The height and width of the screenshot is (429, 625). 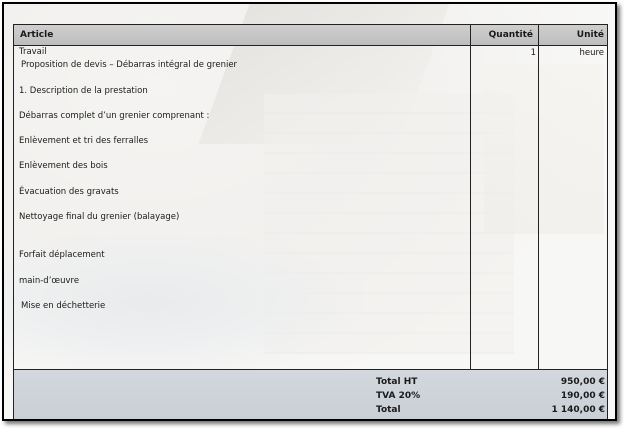 I want to click on description-line: Mise en déchetterie, so click(x=63, y=306).